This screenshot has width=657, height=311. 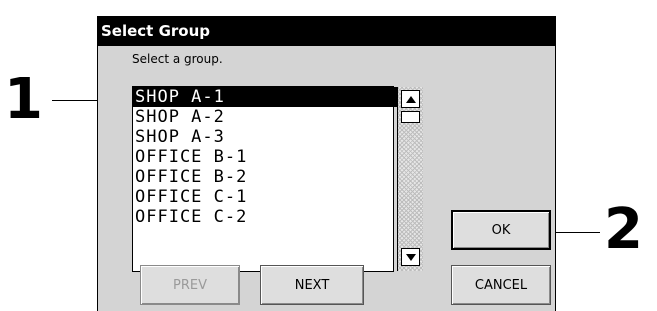 I want to click on dialog-prompt: Select a group., so click(x=177, y=59).